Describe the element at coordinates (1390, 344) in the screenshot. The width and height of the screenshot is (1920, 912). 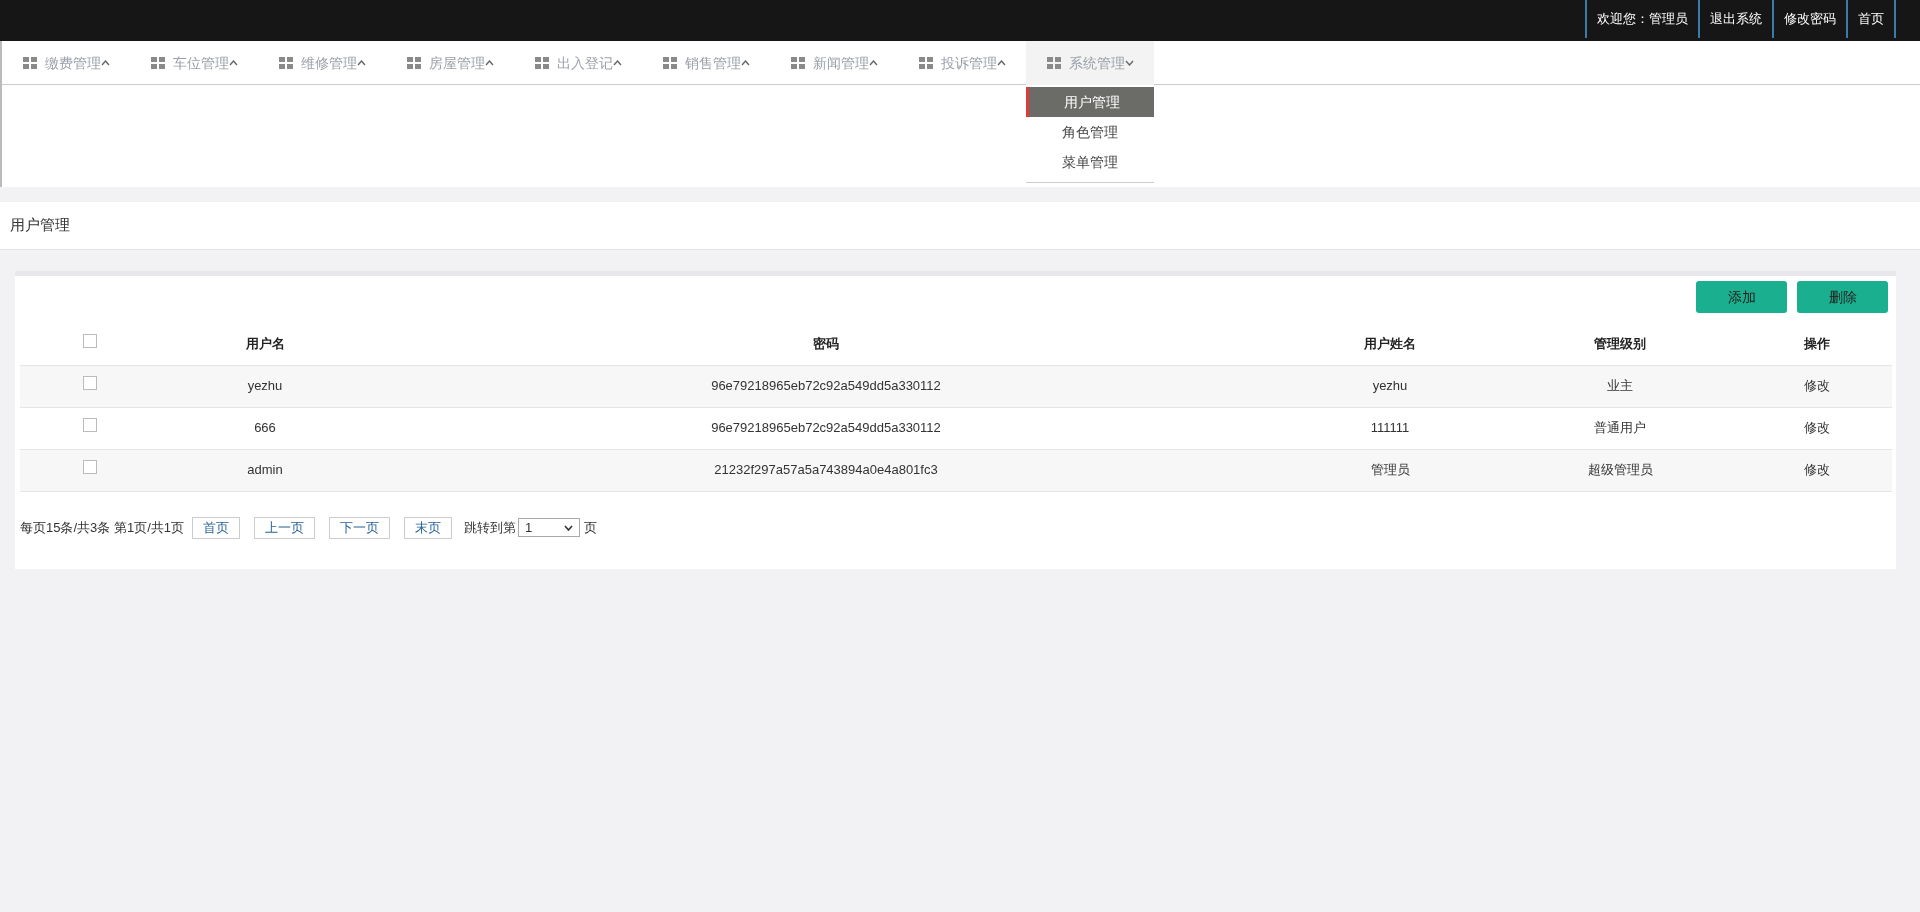
I see `column-header: 用户姓名` at that location.